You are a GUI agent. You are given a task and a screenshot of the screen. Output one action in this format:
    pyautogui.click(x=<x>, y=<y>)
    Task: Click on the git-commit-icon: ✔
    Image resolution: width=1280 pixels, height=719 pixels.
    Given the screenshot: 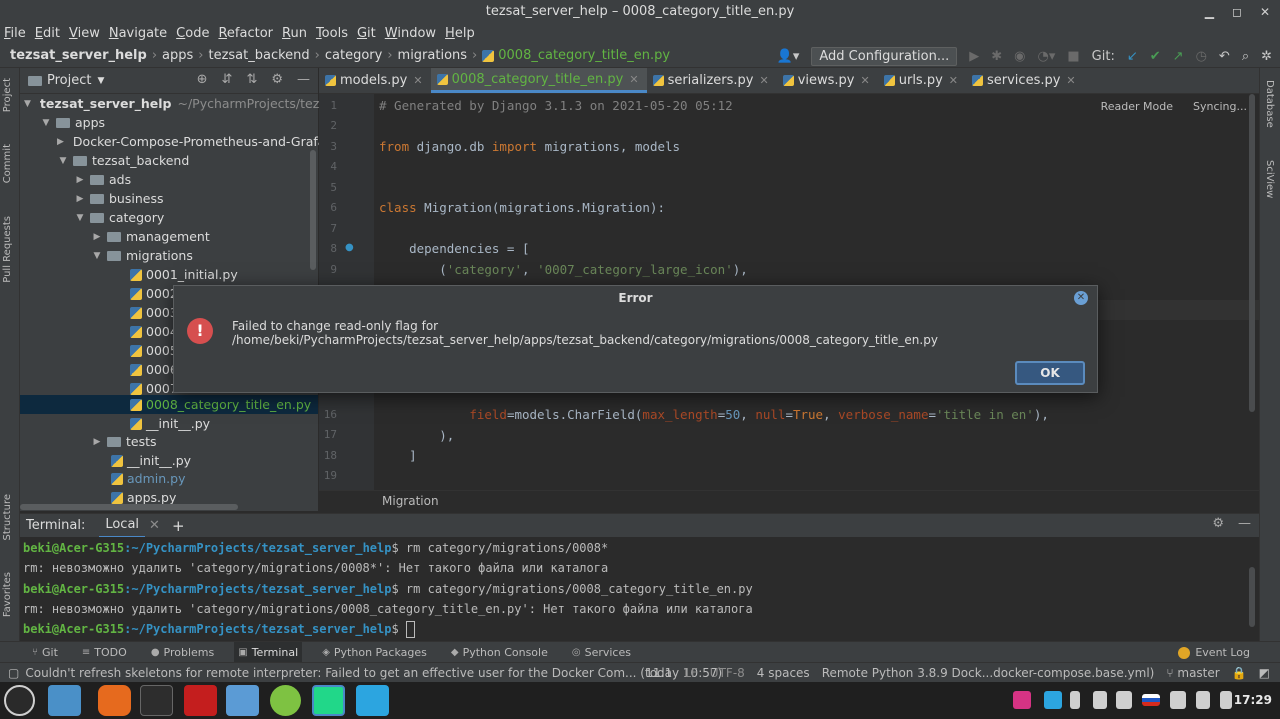 What is the action you would take?
    pyautogui.click(x=1155, y=56)
    